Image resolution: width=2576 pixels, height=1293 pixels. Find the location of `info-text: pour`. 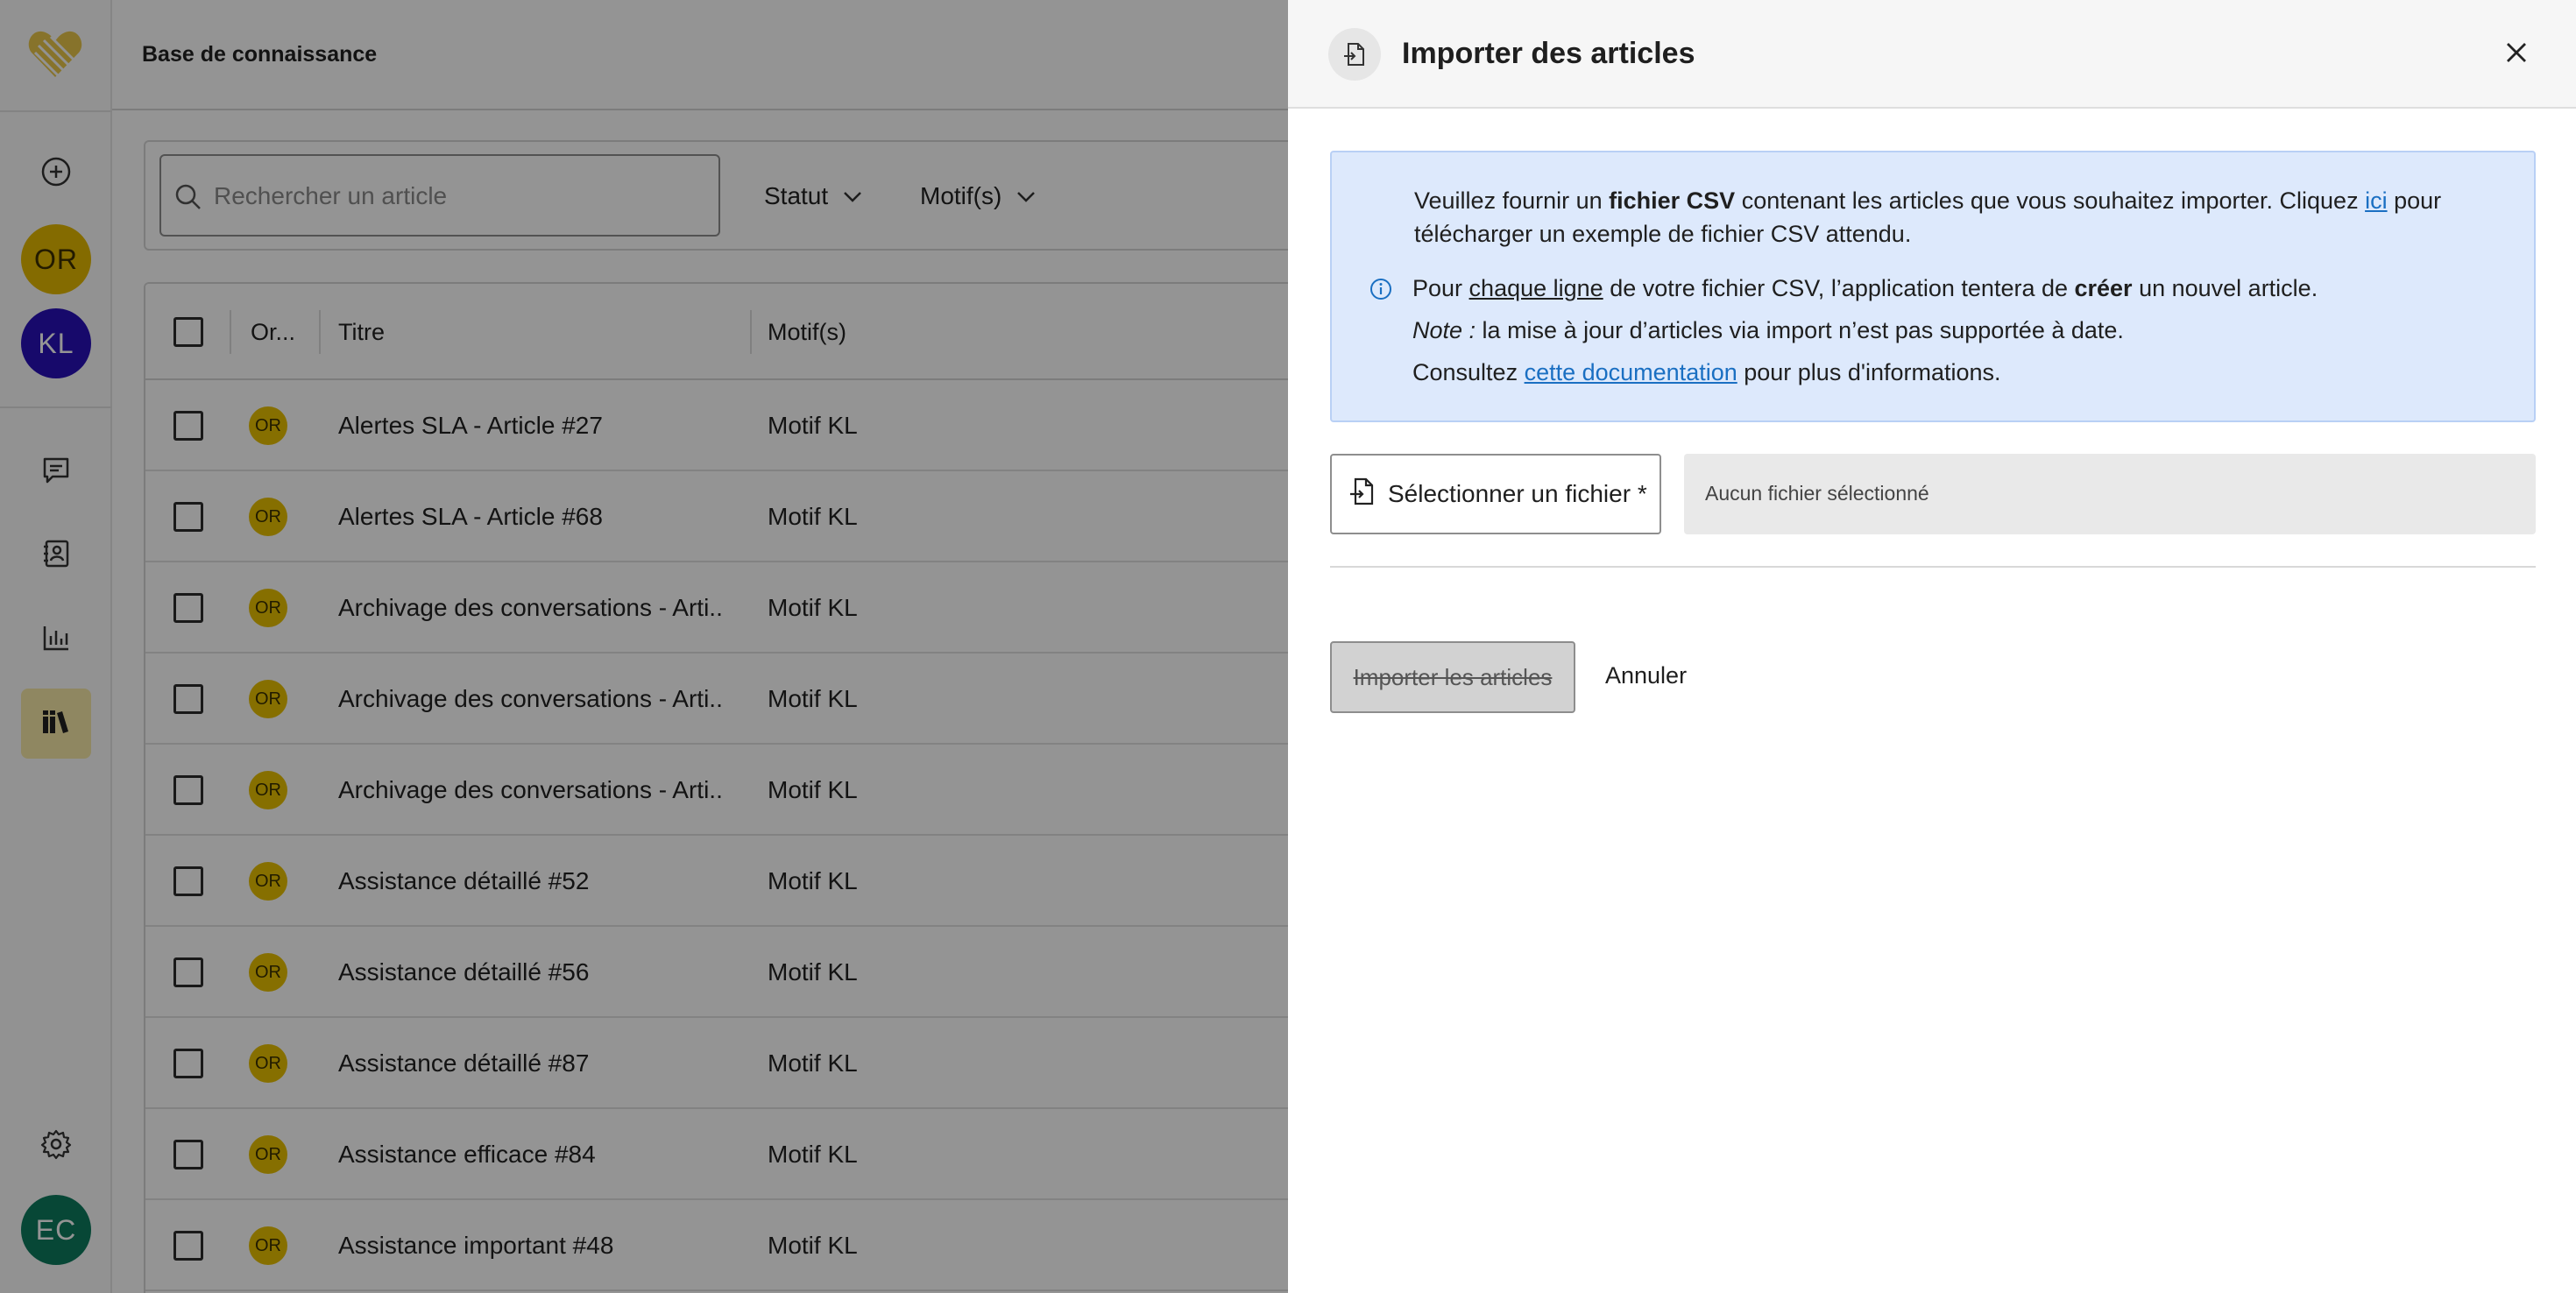

info-text: pour is located at coordinates (2414, 200).